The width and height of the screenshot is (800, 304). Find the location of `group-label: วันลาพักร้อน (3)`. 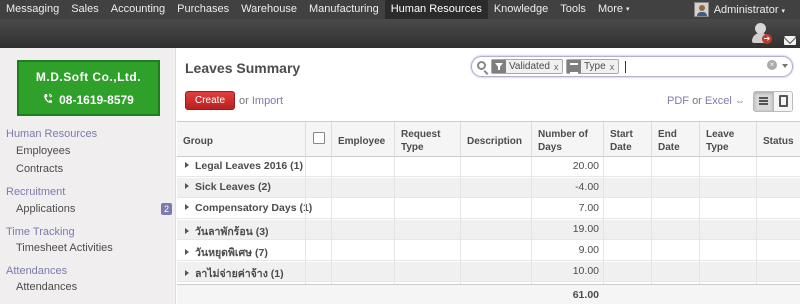

group-label: วันลาพักร้อน (3) is located at coordinates (227, 231).